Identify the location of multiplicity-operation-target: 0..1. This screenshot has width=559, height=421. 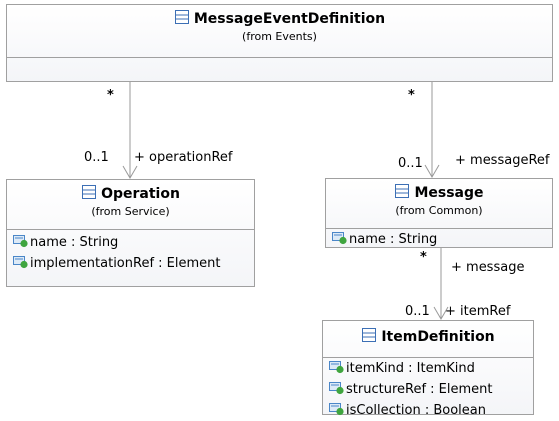
(96, 157).